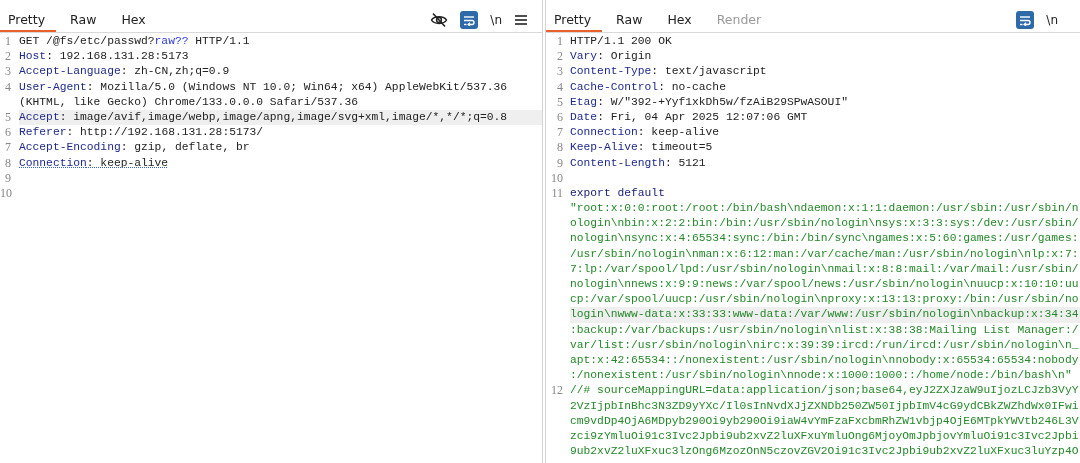  Describe the element at coordinates (642, 148) in the screenshot. I see `code-line: Keep-Alive: timeout=5` at that location.